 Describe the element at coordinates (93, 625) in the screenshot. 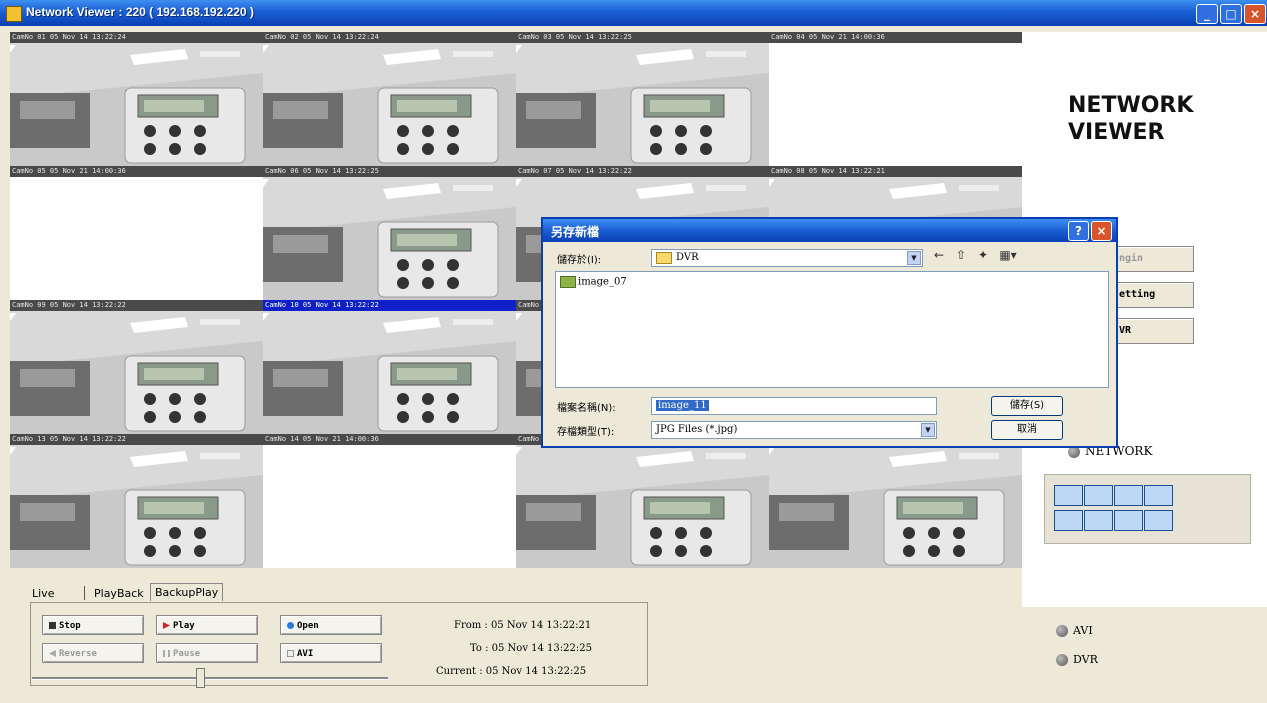

I see `stop-button: Stop` at that location.